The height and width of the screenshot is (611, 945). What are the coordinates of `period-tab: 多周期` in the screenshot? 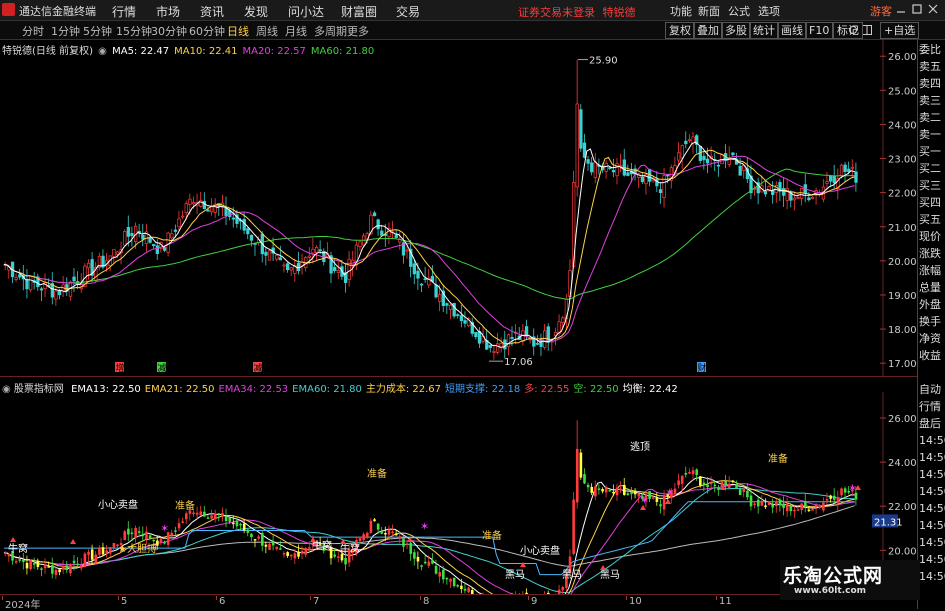 It's located at (330, 31).